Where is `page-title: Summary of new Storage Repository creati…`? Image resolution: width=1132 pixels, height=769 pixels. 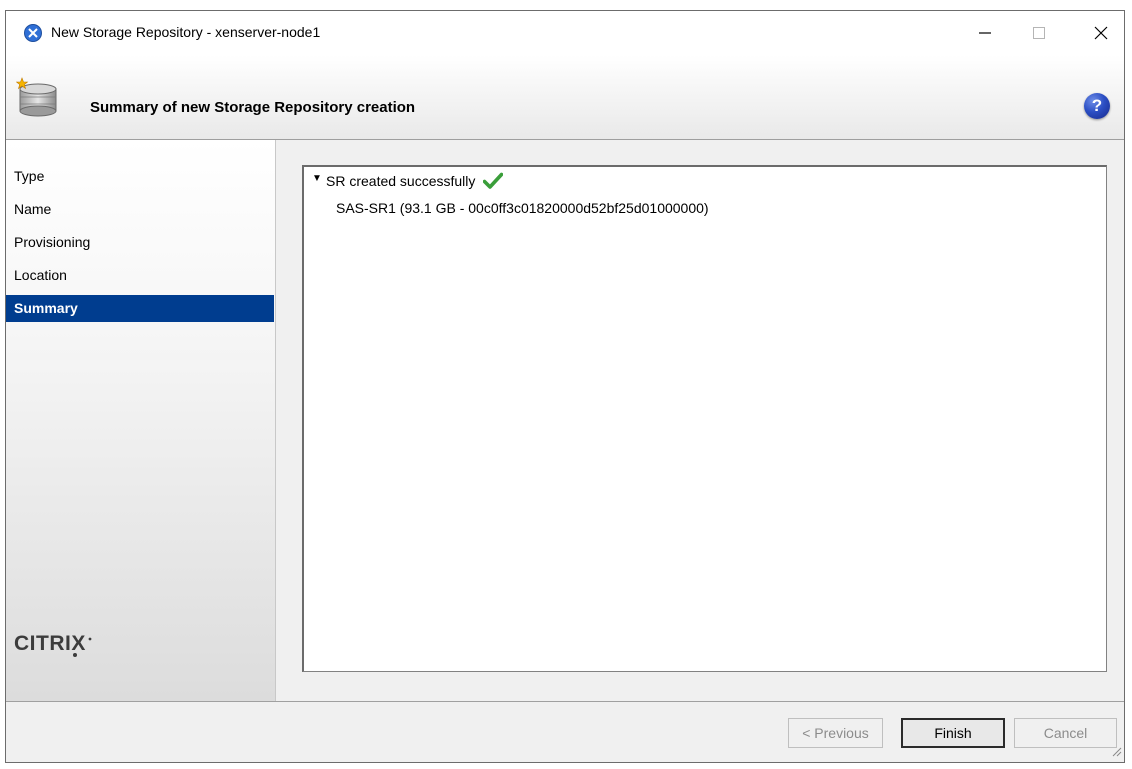 page-title: Summary of new Storage Repository creati… is located at coordinates (253, 107).